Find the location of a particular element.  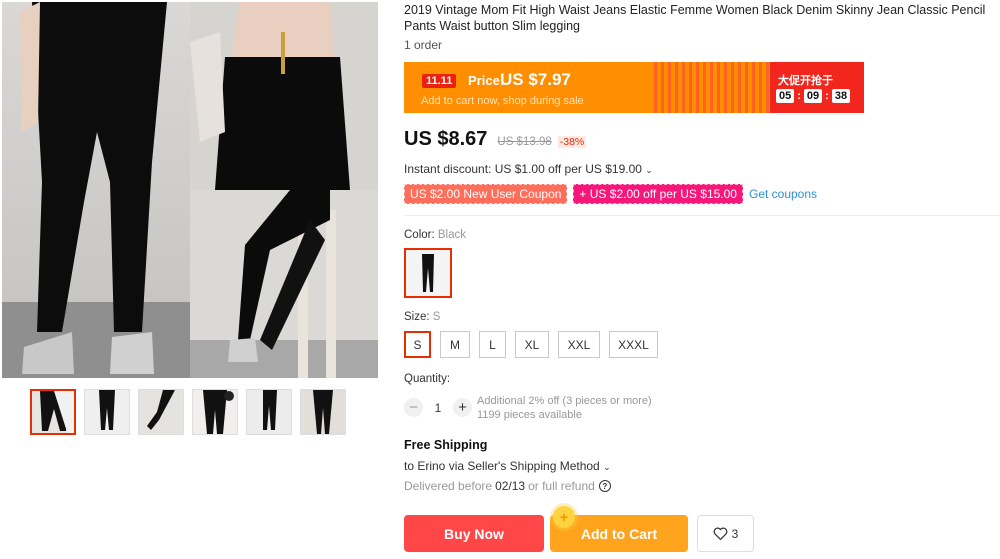

promo-price-label: Price: is located at coordinates (486, 80).